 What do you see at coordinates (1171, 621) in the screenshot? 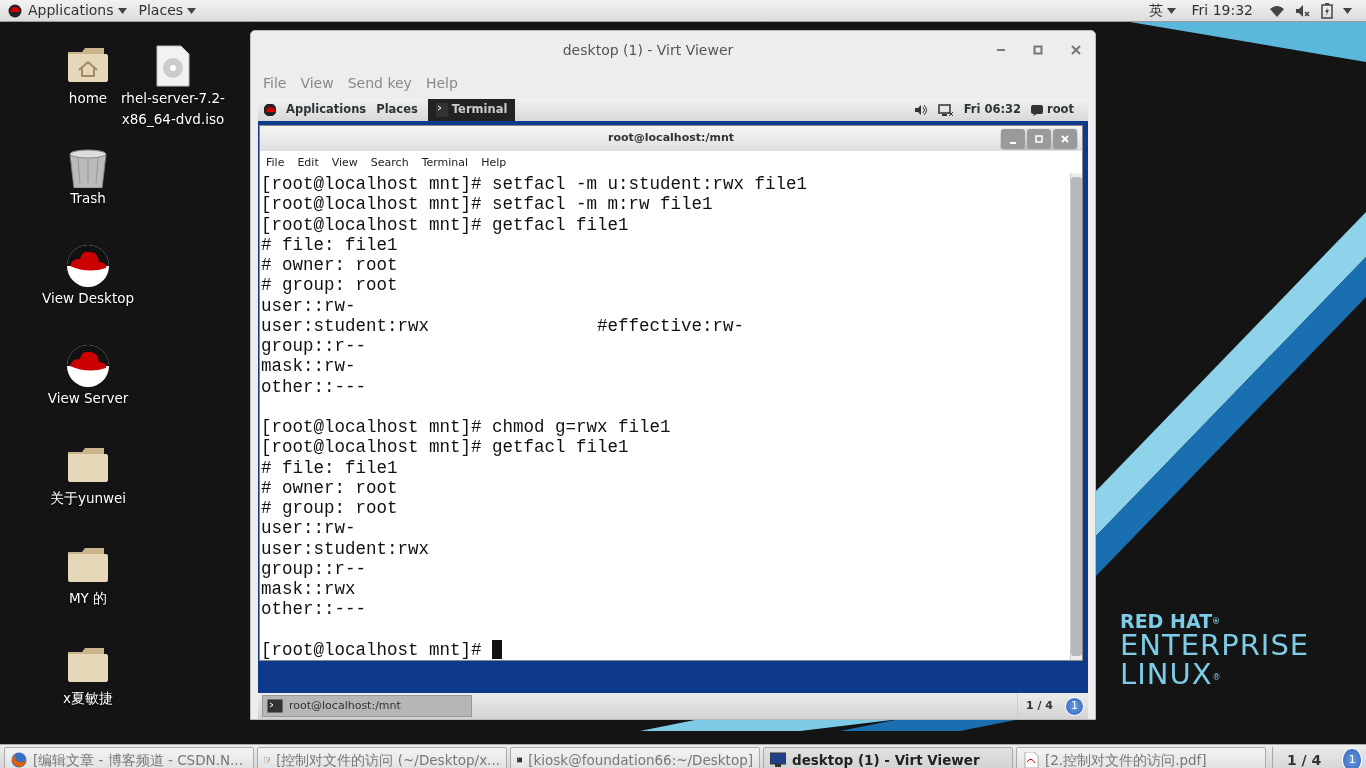
I see `logo-text: RED HAT$^{®}$` at bounding box center [1171, 621].